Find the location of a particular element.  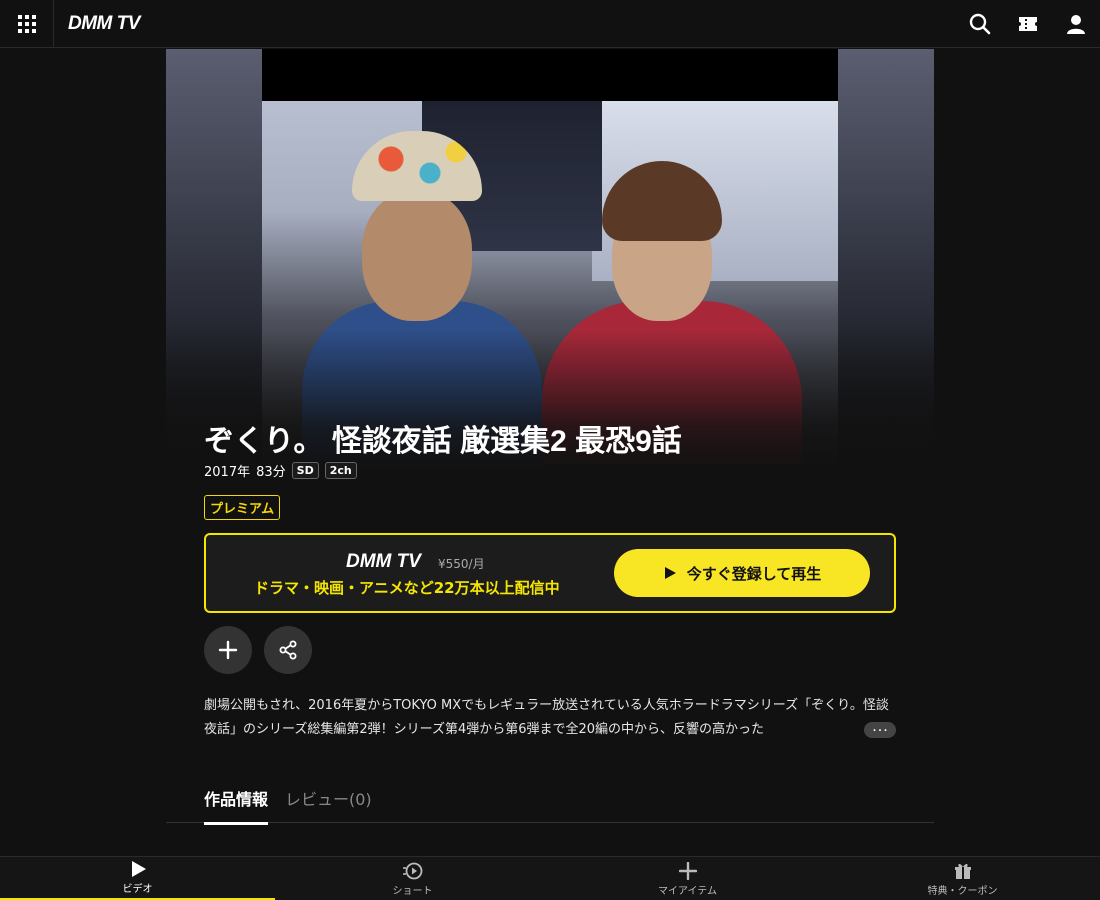

promo-price: ¥550/月 is located at coordinates (461, 564).